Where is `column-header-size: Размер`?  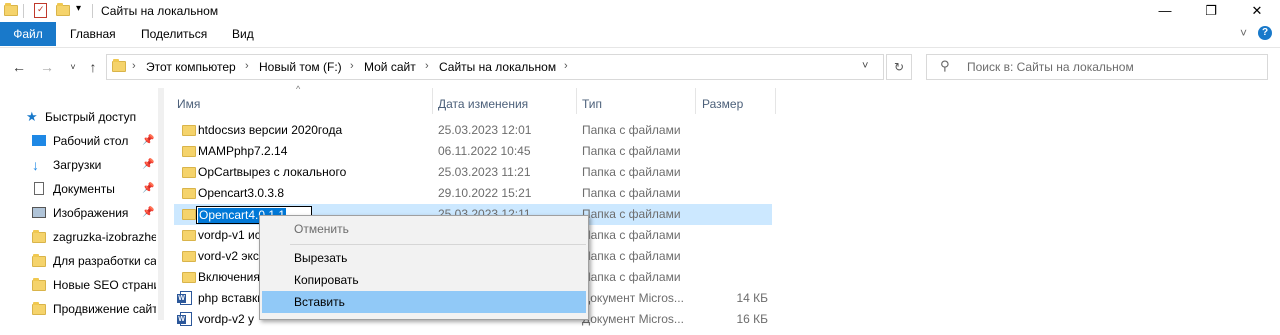
column-header-size: Размер is located at coordinates (722, 104).